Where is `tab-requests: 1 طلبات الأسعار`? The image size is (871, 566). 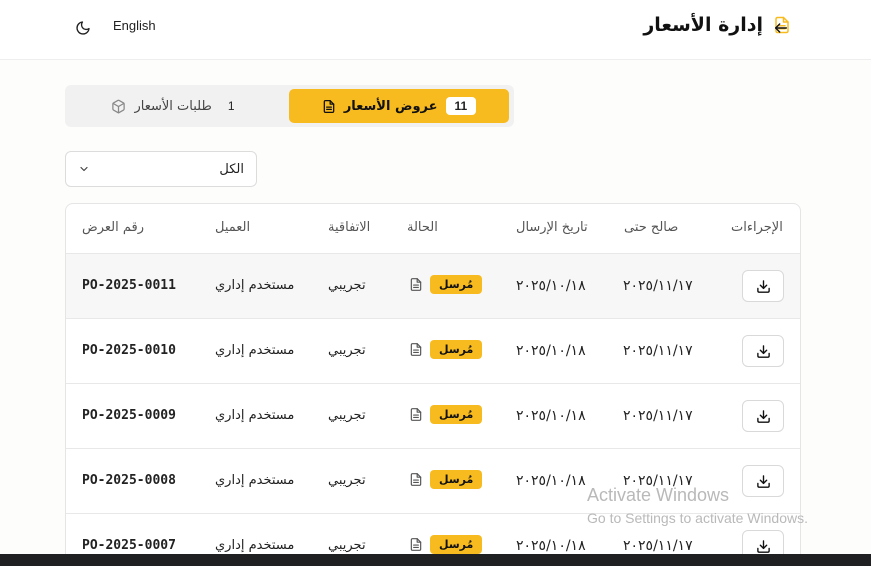
tab-requests: 1 طلبات الأسعار is located at coordinates (177, 106).